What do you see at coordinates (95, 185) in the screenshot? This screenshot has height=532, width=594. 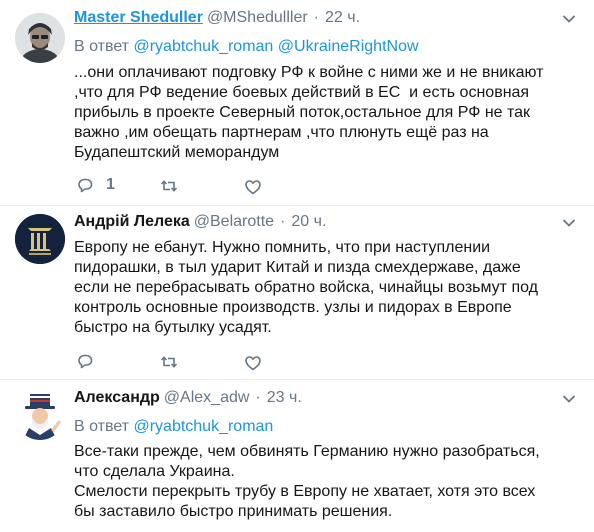 I see `reply-button: 1` at bounding box center [95, 185].